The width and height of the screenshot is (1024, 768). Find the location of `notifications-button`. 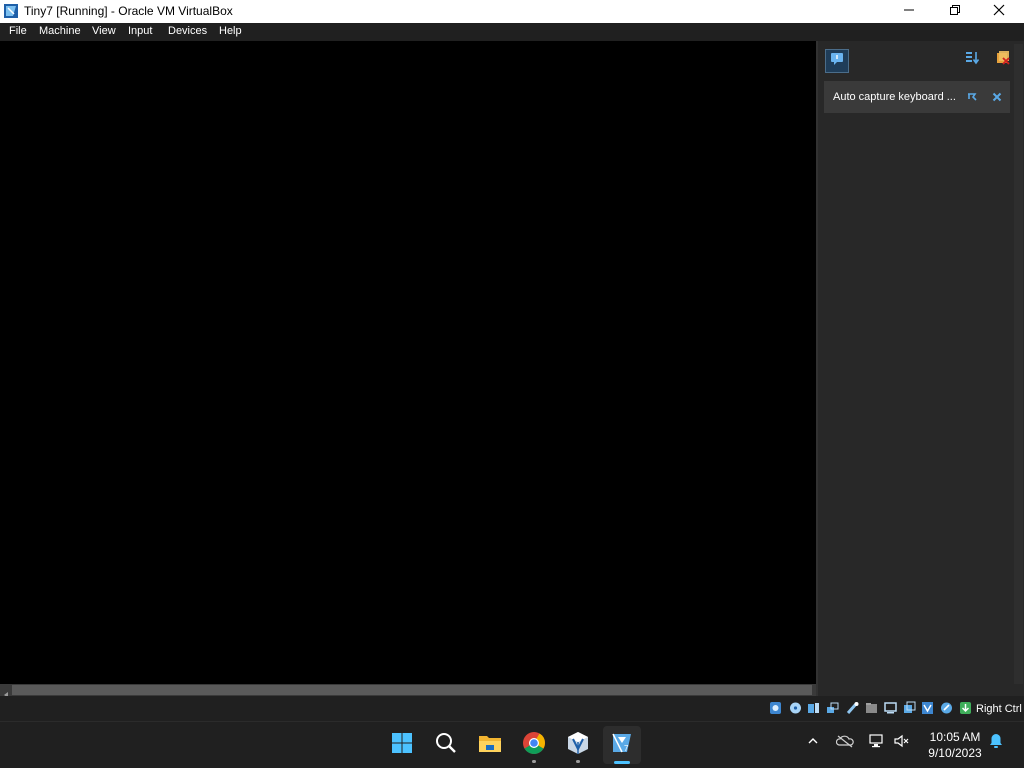

notifications-button is located at coordinates (996, 743).